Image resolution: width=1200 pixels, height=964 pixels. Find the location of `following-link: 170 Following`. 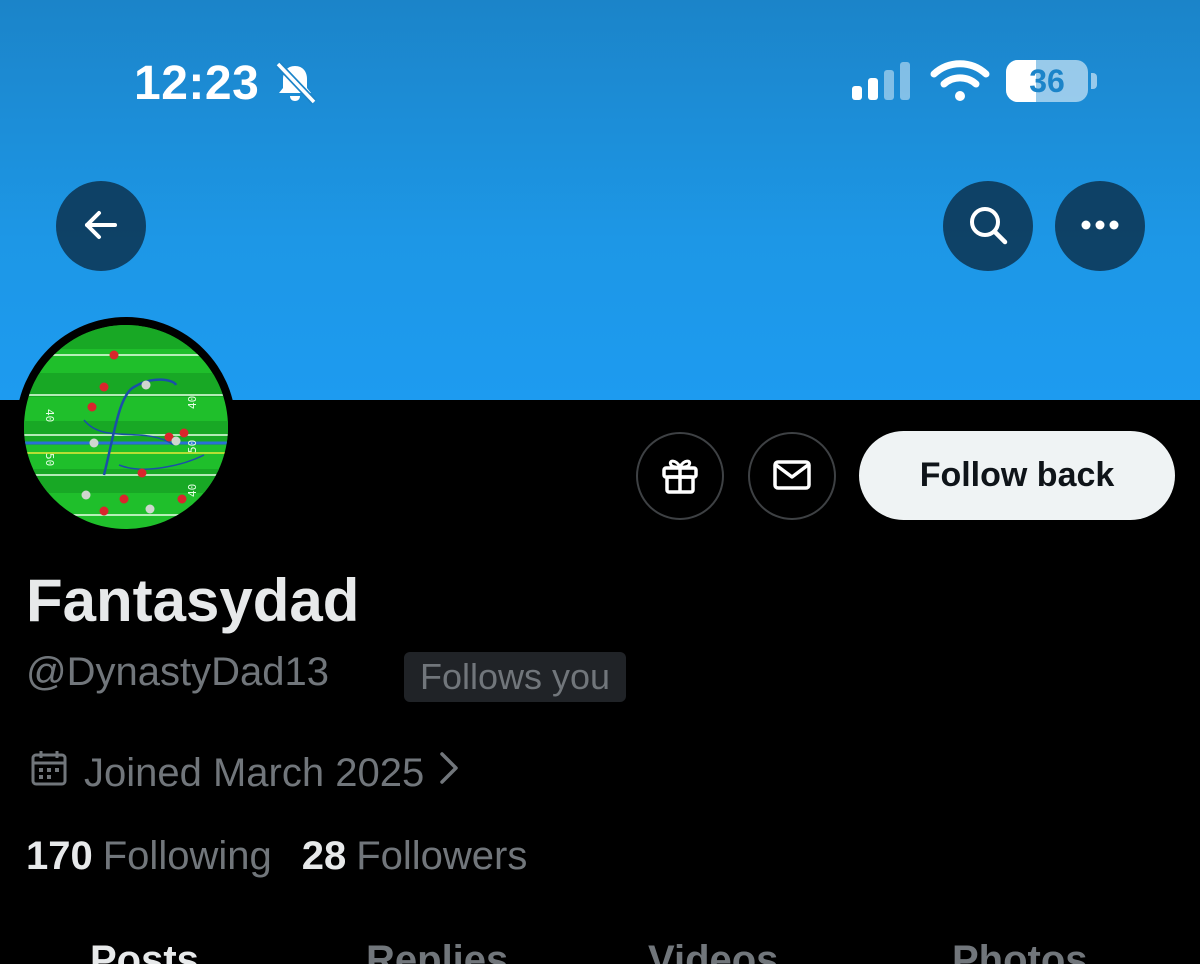

following-link: 170 Following is located at coordinates (149, 856).